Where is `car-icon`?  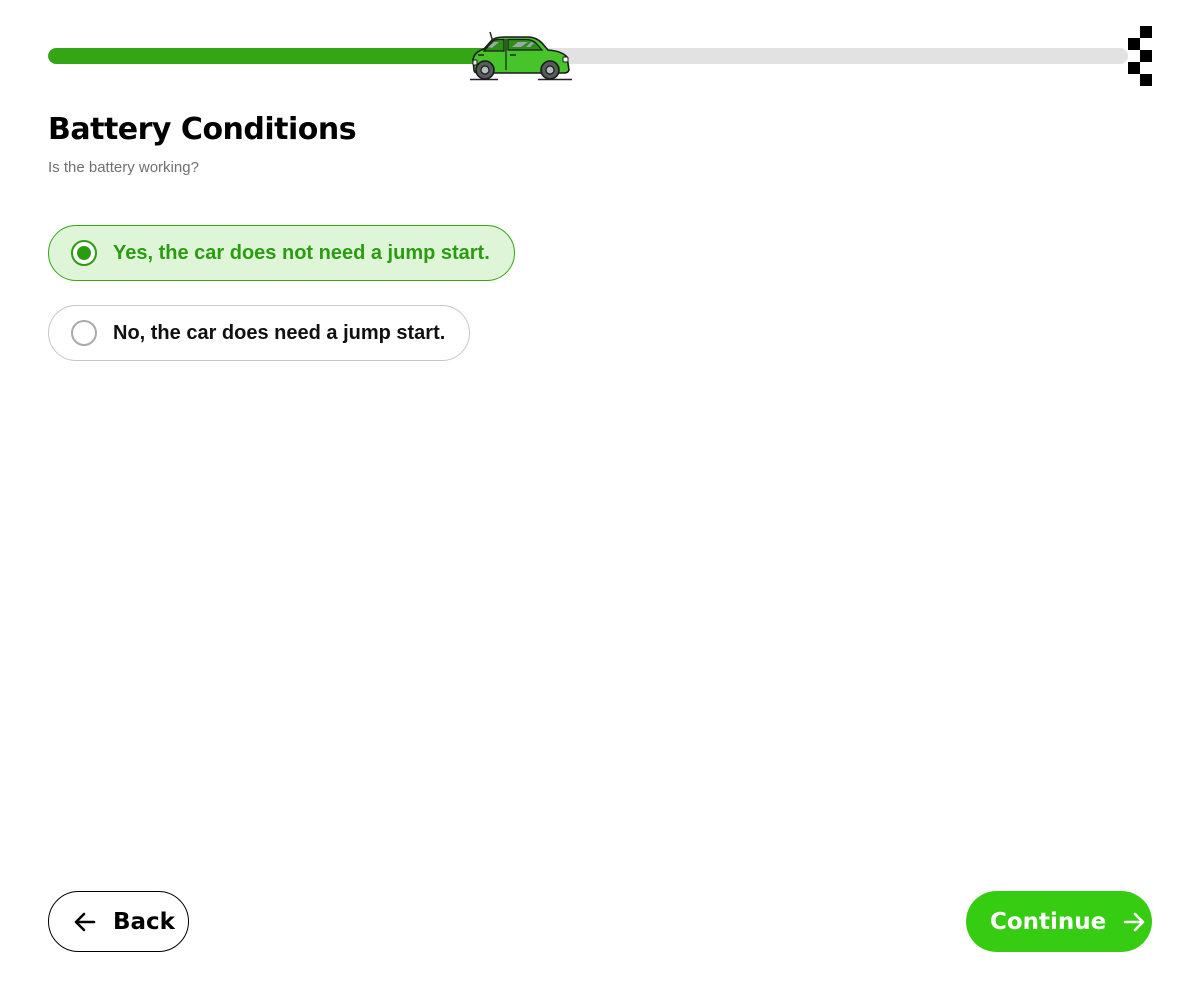
car-icon is located at coordinates (521, 56).